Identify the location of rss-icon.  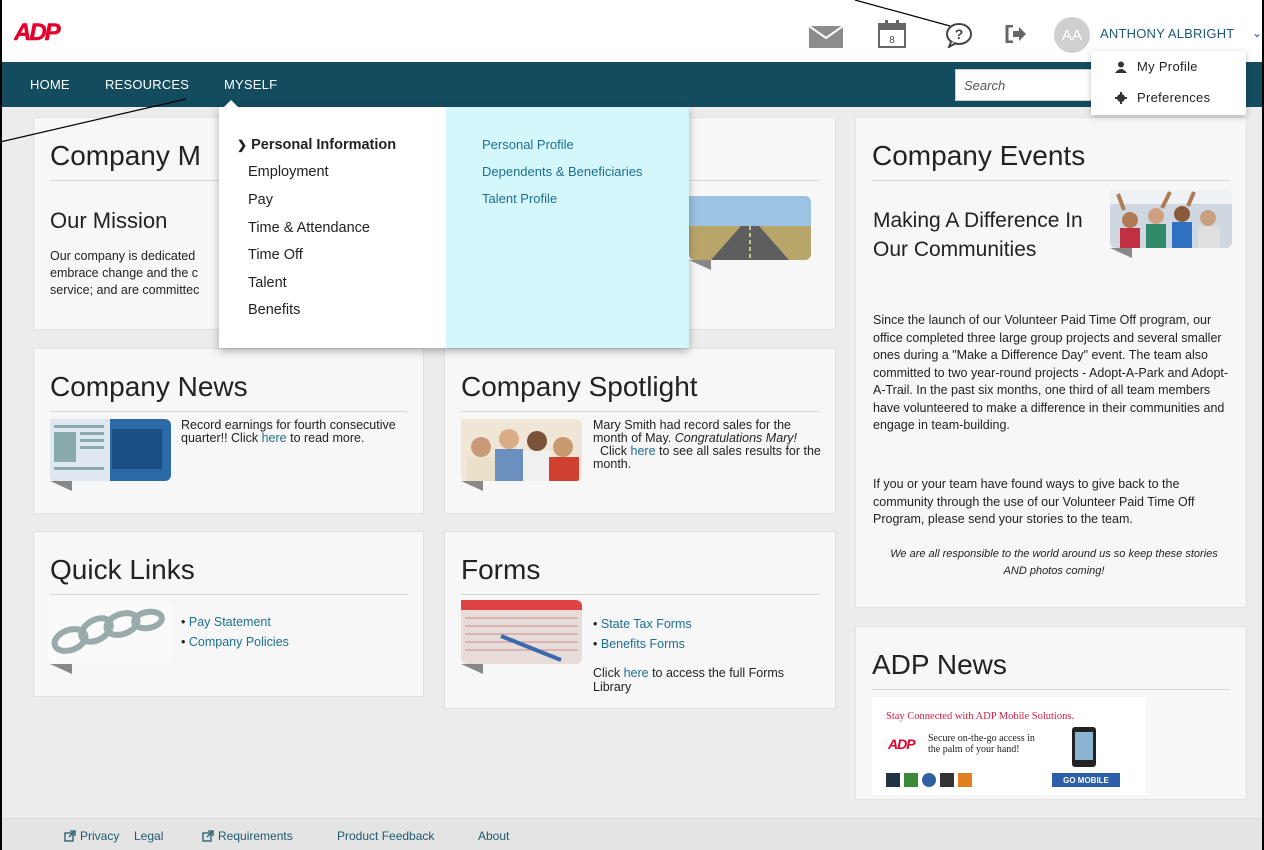
(965, 780).